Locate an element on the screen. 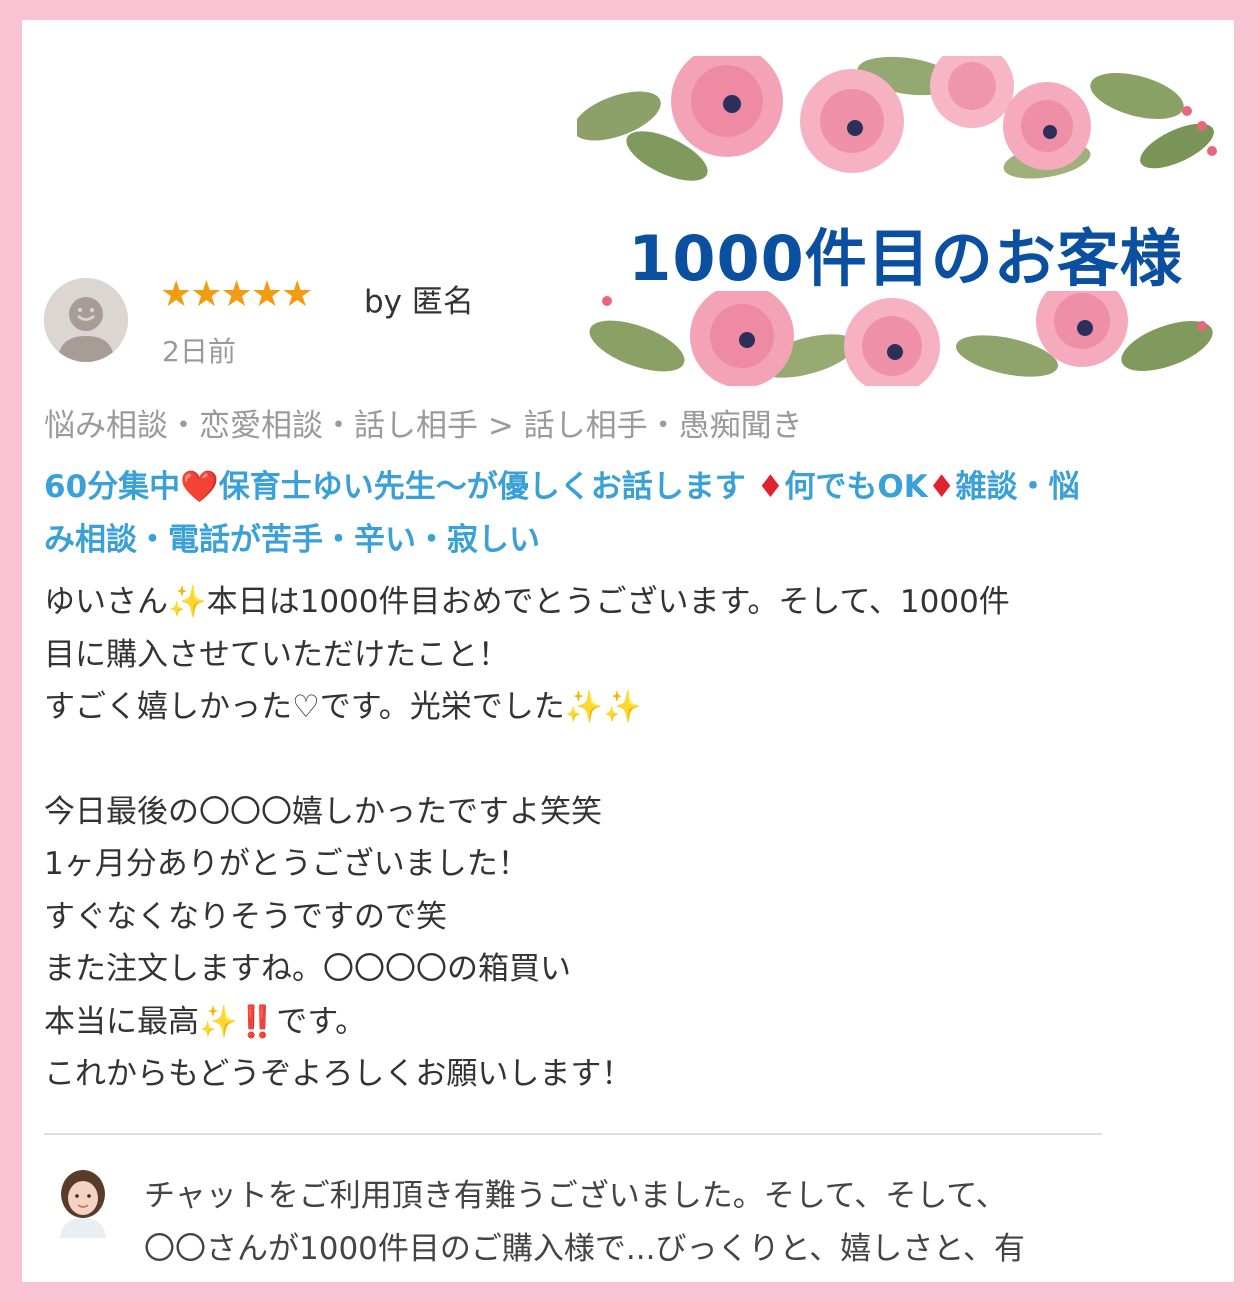 This screenshot has width=1258, height=1302. seller-avatar is located at coordinates (83, 1202).